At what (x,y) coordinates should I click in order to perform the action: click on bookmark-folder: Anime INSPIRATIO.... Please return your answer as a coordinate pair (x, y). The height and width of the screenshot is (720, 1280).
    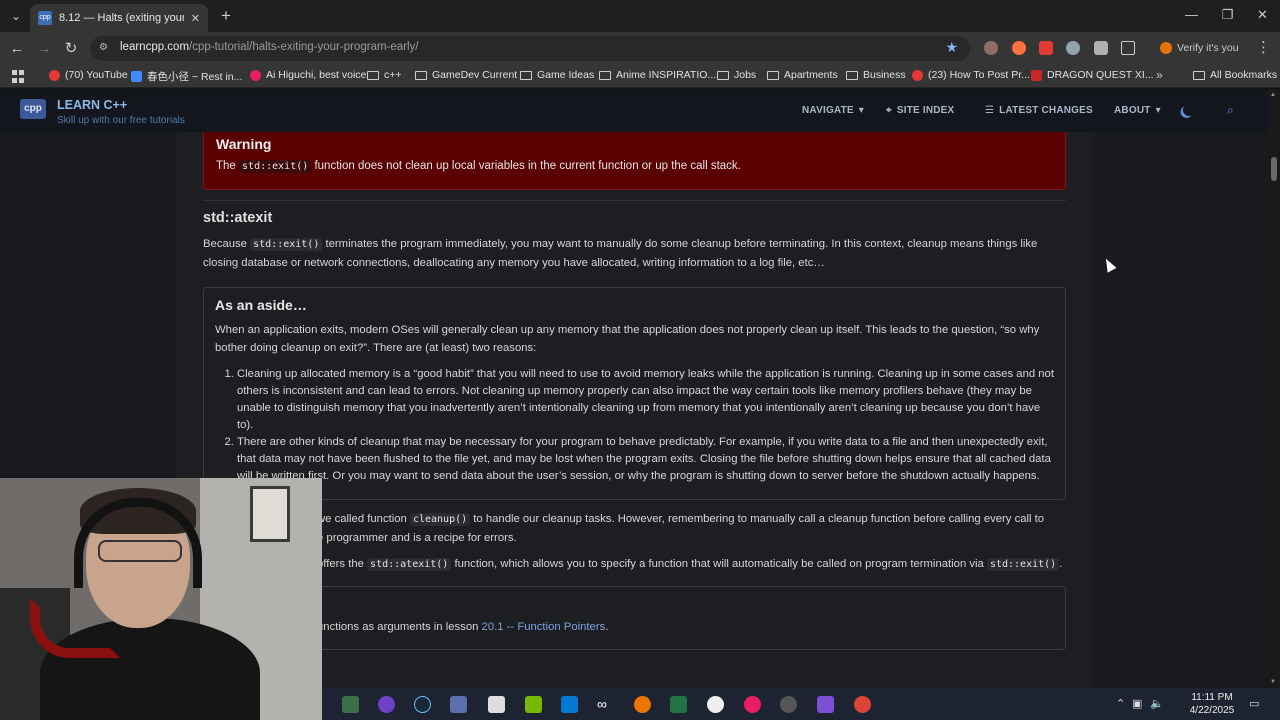
    Looking at the image, I should click on (657, 75).